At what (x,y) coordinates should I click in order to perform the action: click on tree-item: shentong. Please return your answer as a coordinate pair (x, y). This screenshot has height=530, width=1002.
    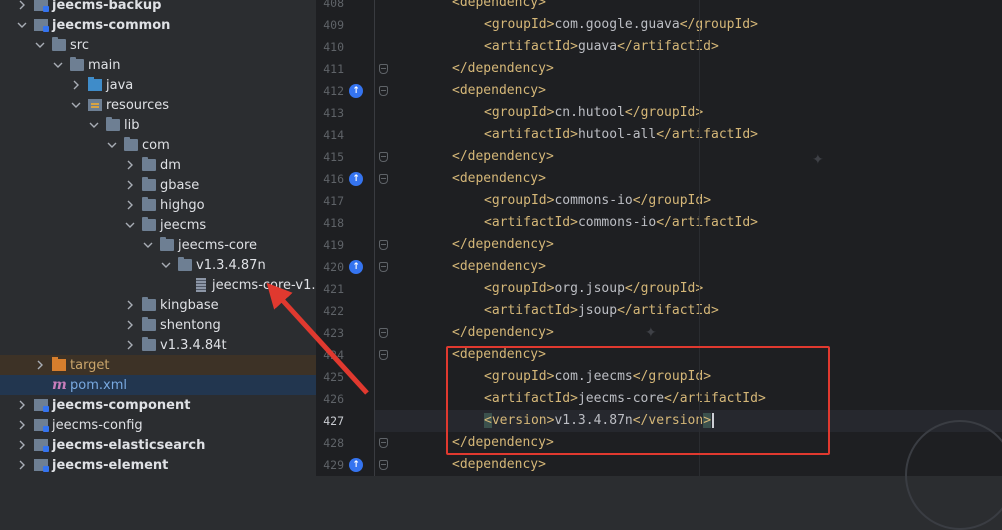
    Looking at the image, I should click on (158, 325).